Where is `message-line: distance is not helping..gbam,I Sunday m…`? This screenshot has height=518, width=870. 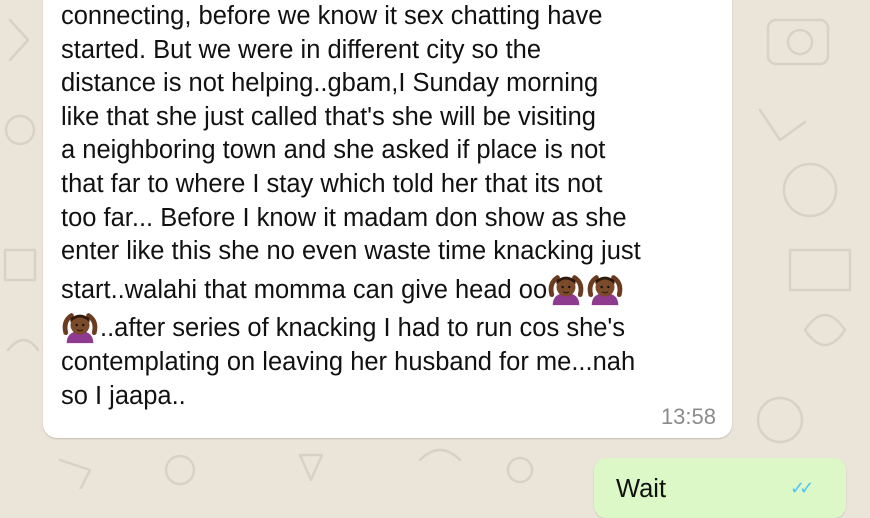 message-line: distance is not helping..gbam,I Sunday m… is located at coordinates (330, 83).